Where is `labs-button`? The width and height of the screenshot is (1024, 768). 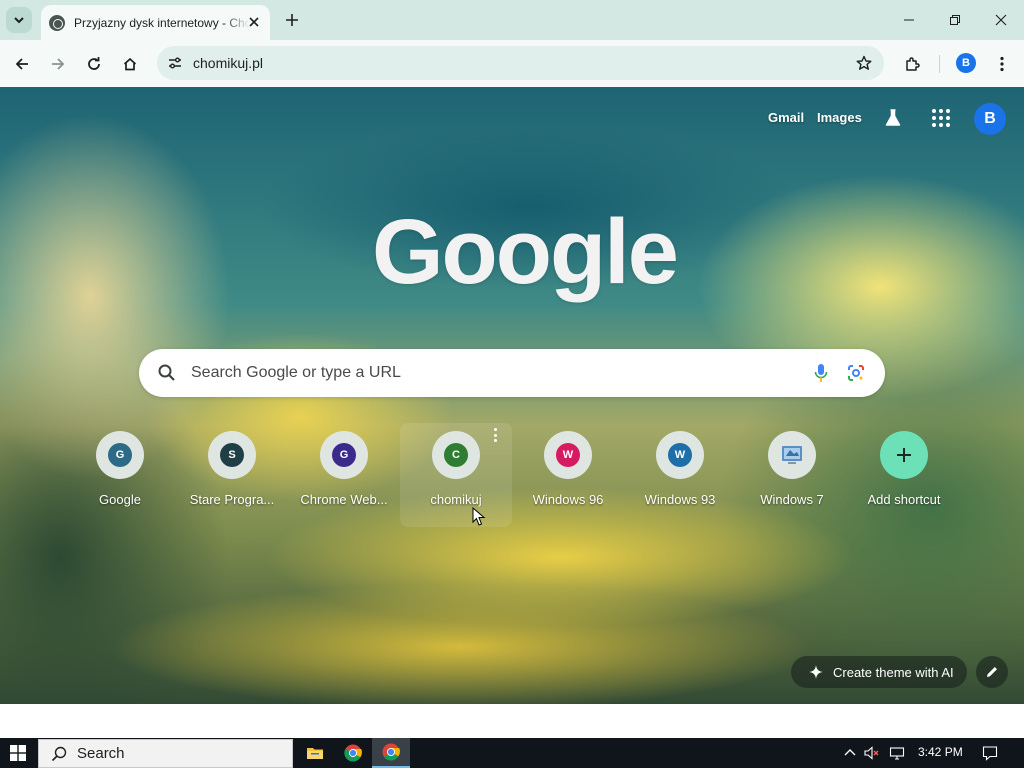 labs-button is located at coordinates (893, 118).